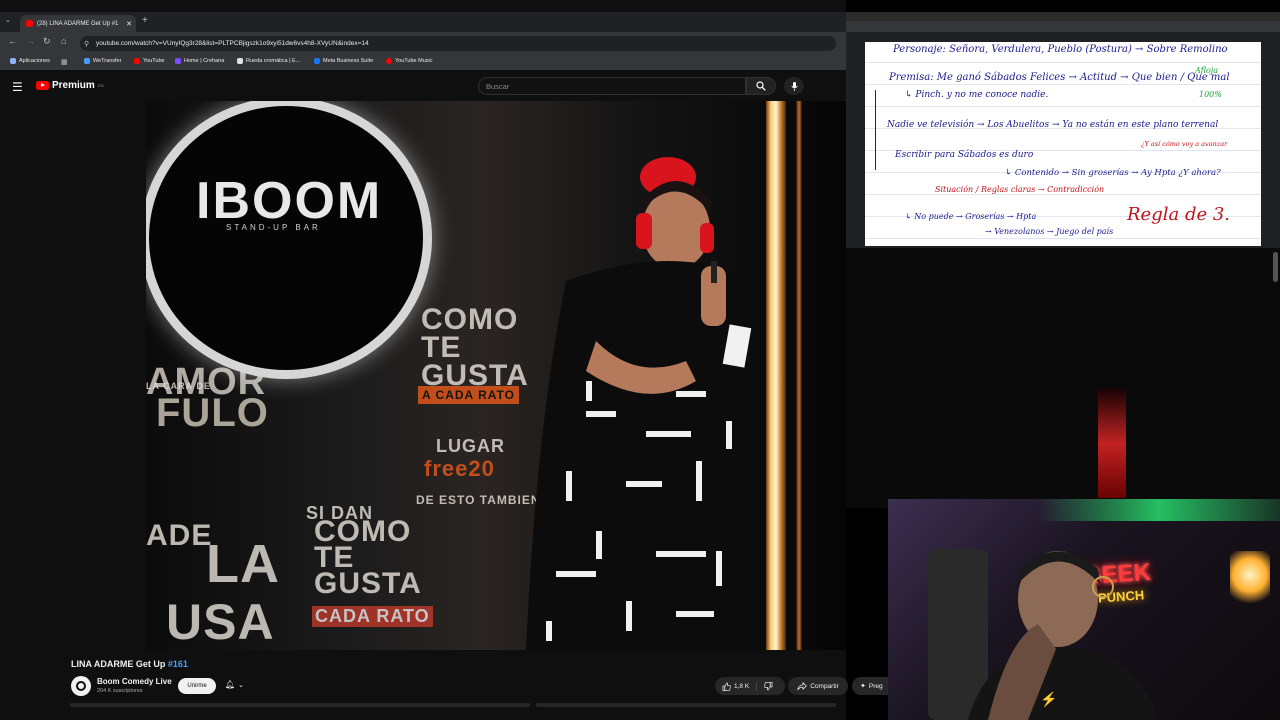  What do you see at coordinates (129, 24) in the screenshot?
I see `close-tab-icon: ✕` at bounding box center [129, 24].